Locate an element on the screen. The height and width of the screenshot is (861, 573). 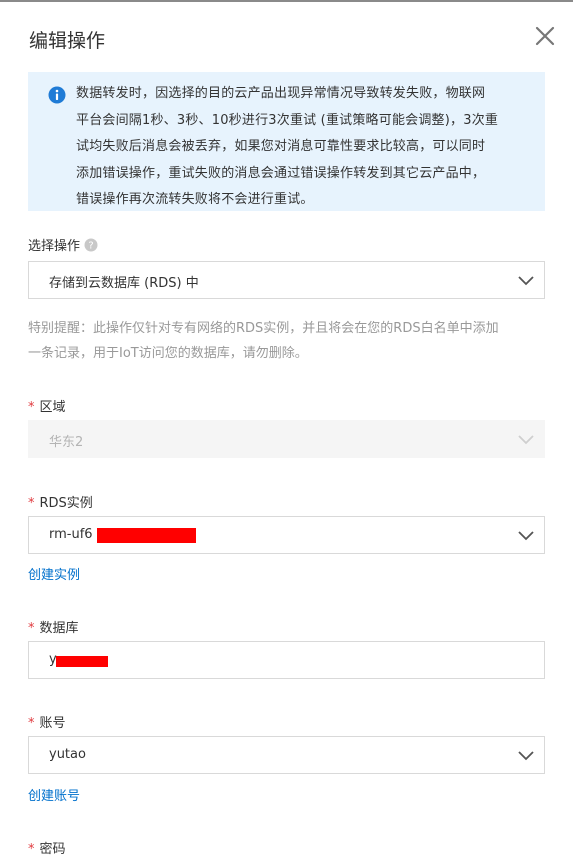
rds-instance-select: rm-uf6 is located at coordinates (286, 535).